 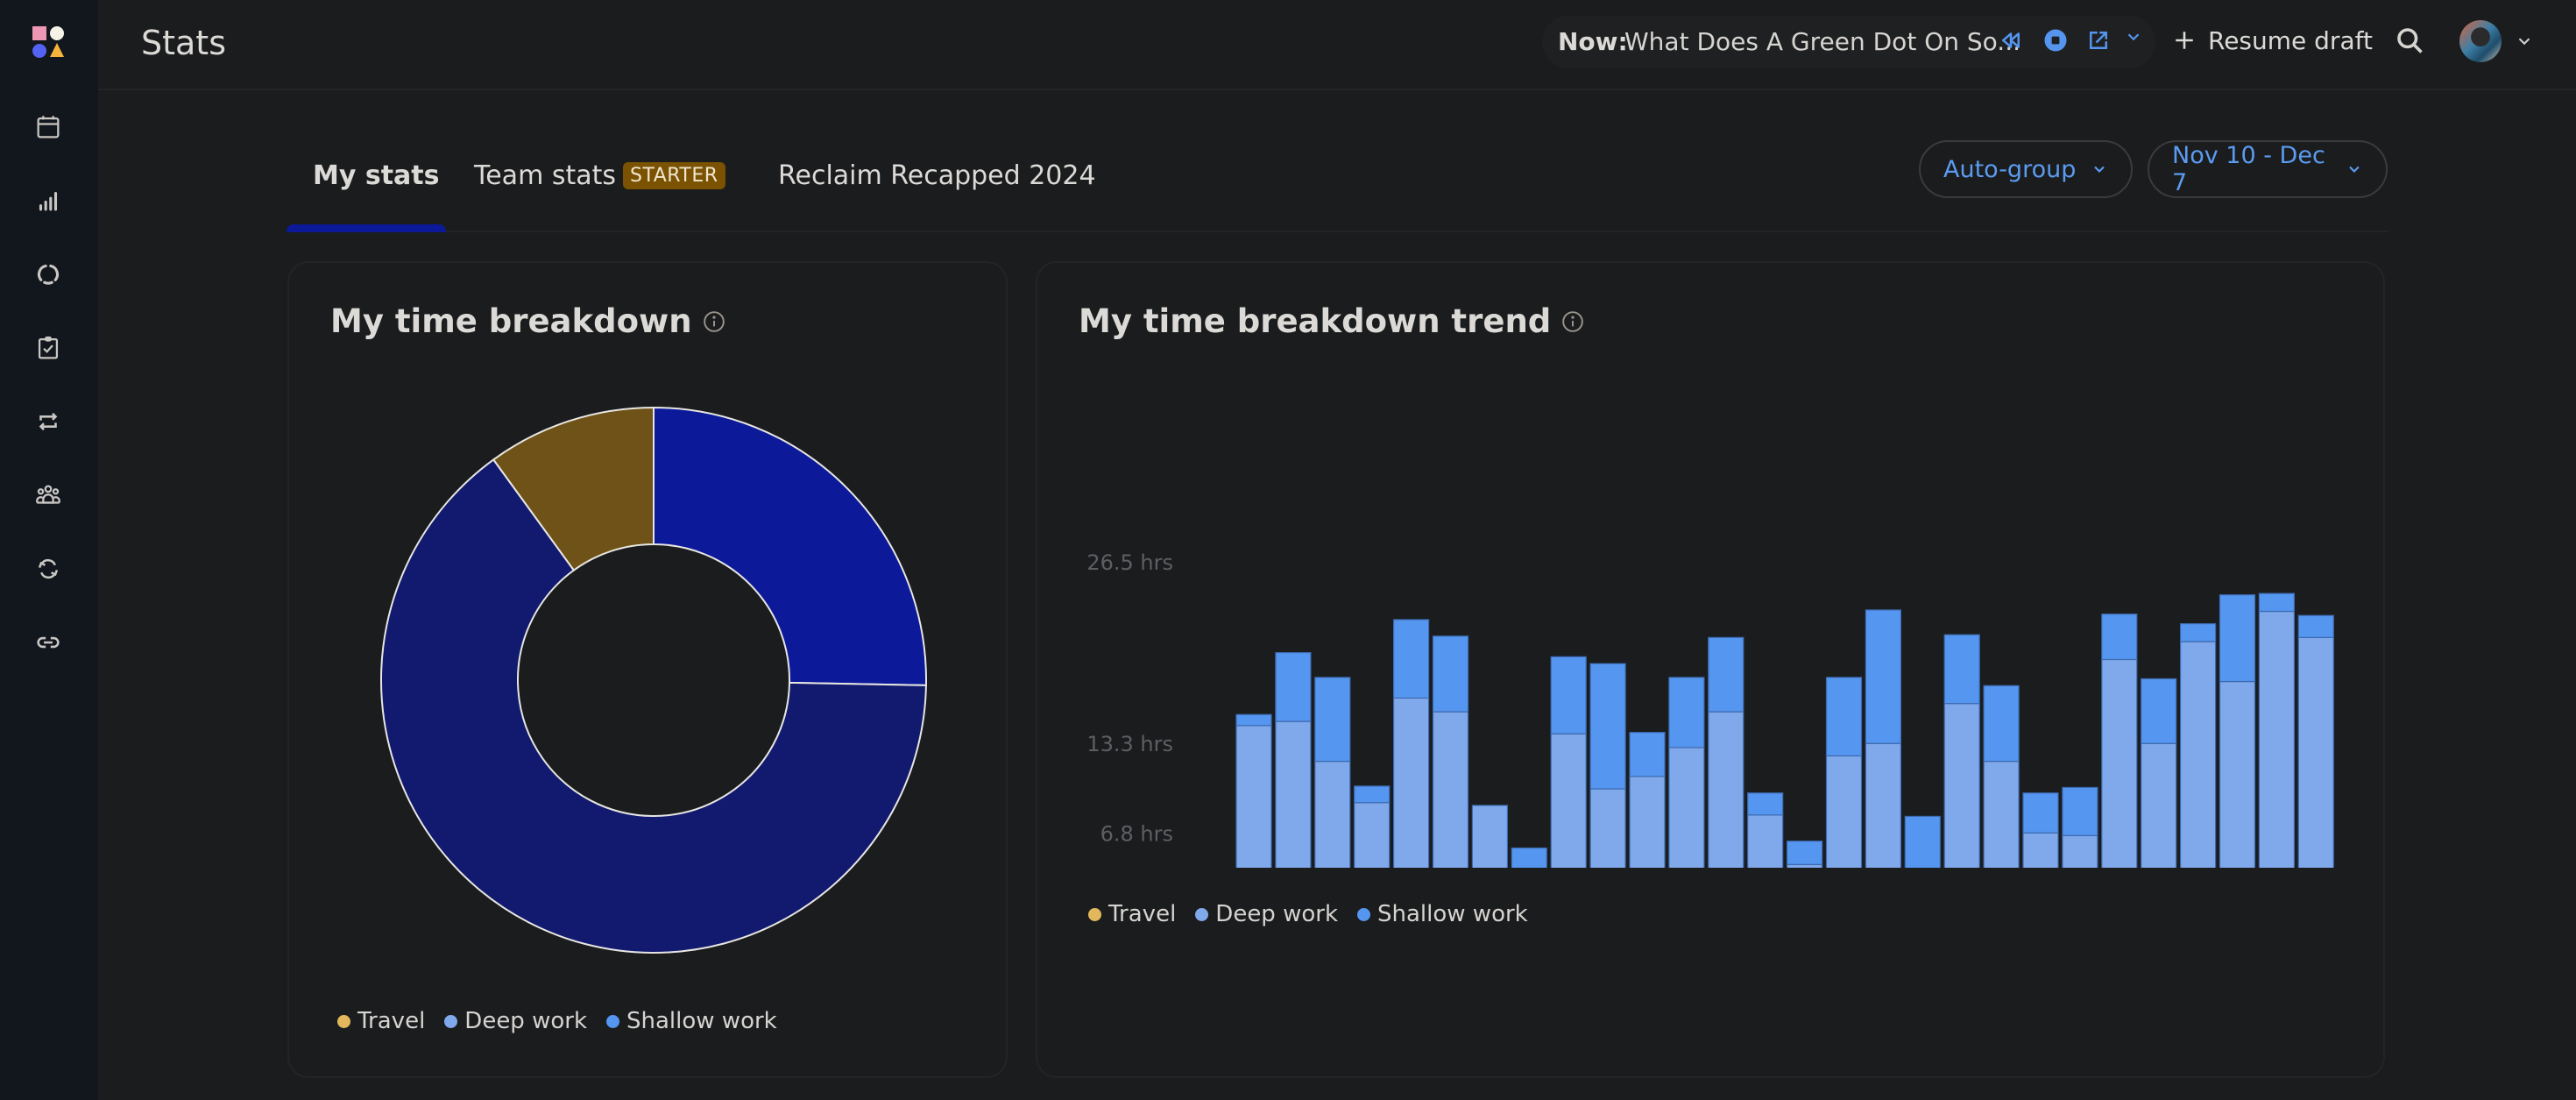 What do you see at coordinates (48, 42) in the screenshot?
I see `reclaim-logo` at bounding box center [48, 42].